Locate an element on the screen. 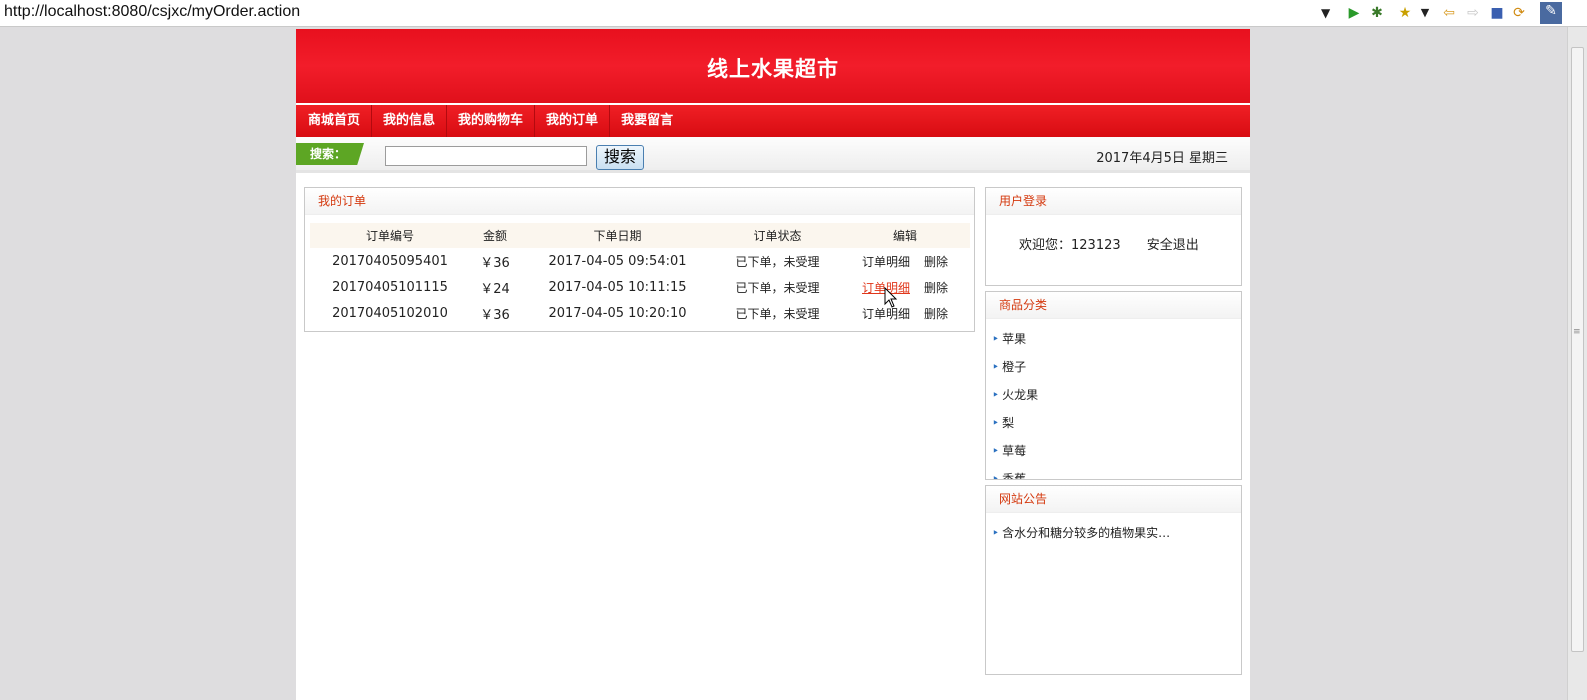  orders-panel-title: 我的订单 is located at coordinates (639, 201).